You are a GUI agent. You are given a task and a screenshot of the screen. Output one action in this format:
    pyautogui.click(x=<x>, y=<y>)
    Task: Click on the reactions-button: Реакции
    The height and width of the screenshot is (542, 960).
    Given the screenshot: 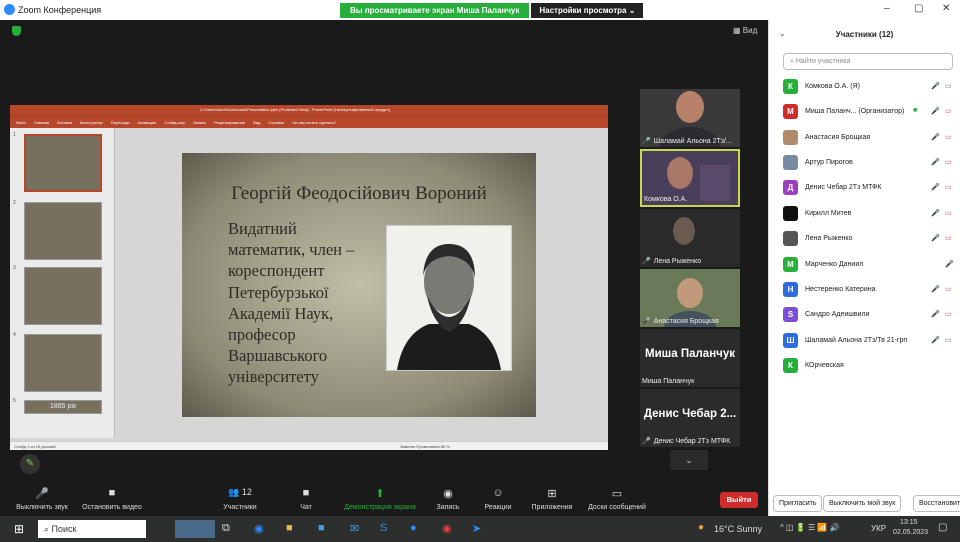 What is the action you would take?
    pyautogui.click(x=497, y=507)
    